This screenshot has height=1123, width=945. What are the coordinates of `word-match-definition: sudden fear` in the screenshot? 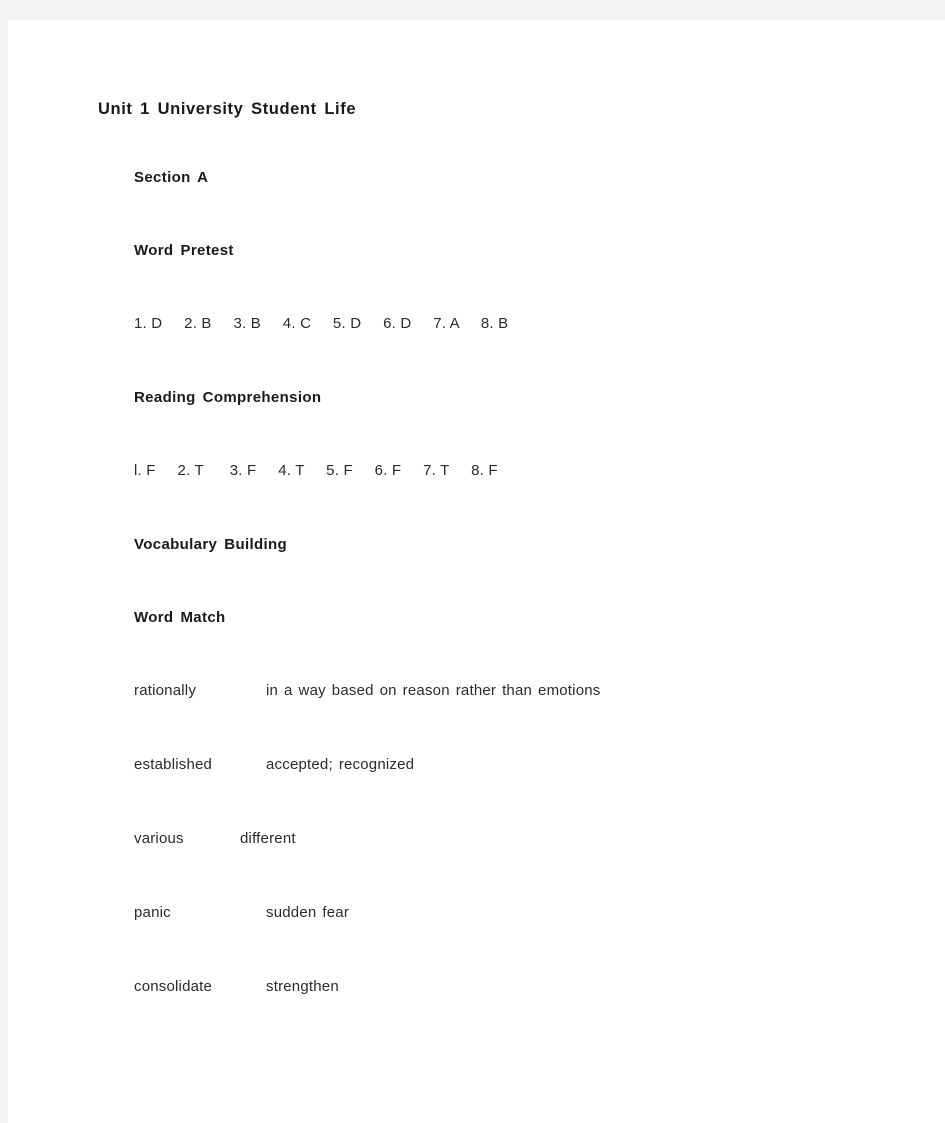 It's located at (308, 912).